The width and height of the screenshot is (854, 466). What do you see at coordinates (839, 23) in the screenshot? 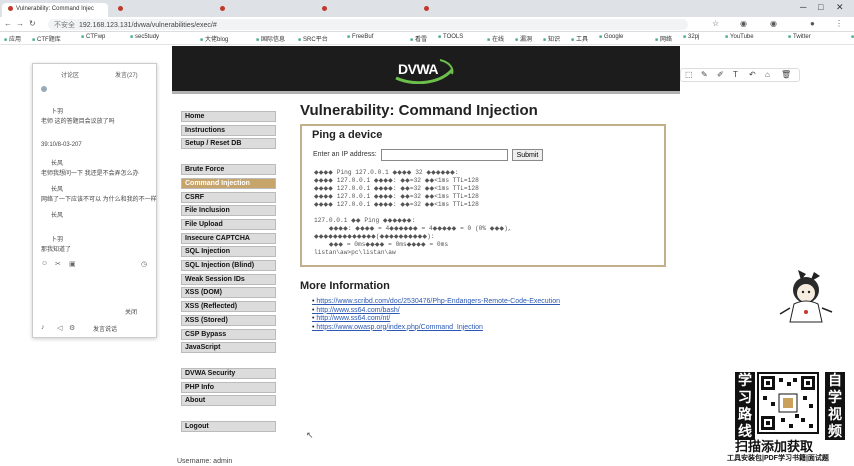
I see `menu-icon: ⋮` at bounding box center [839, 23].